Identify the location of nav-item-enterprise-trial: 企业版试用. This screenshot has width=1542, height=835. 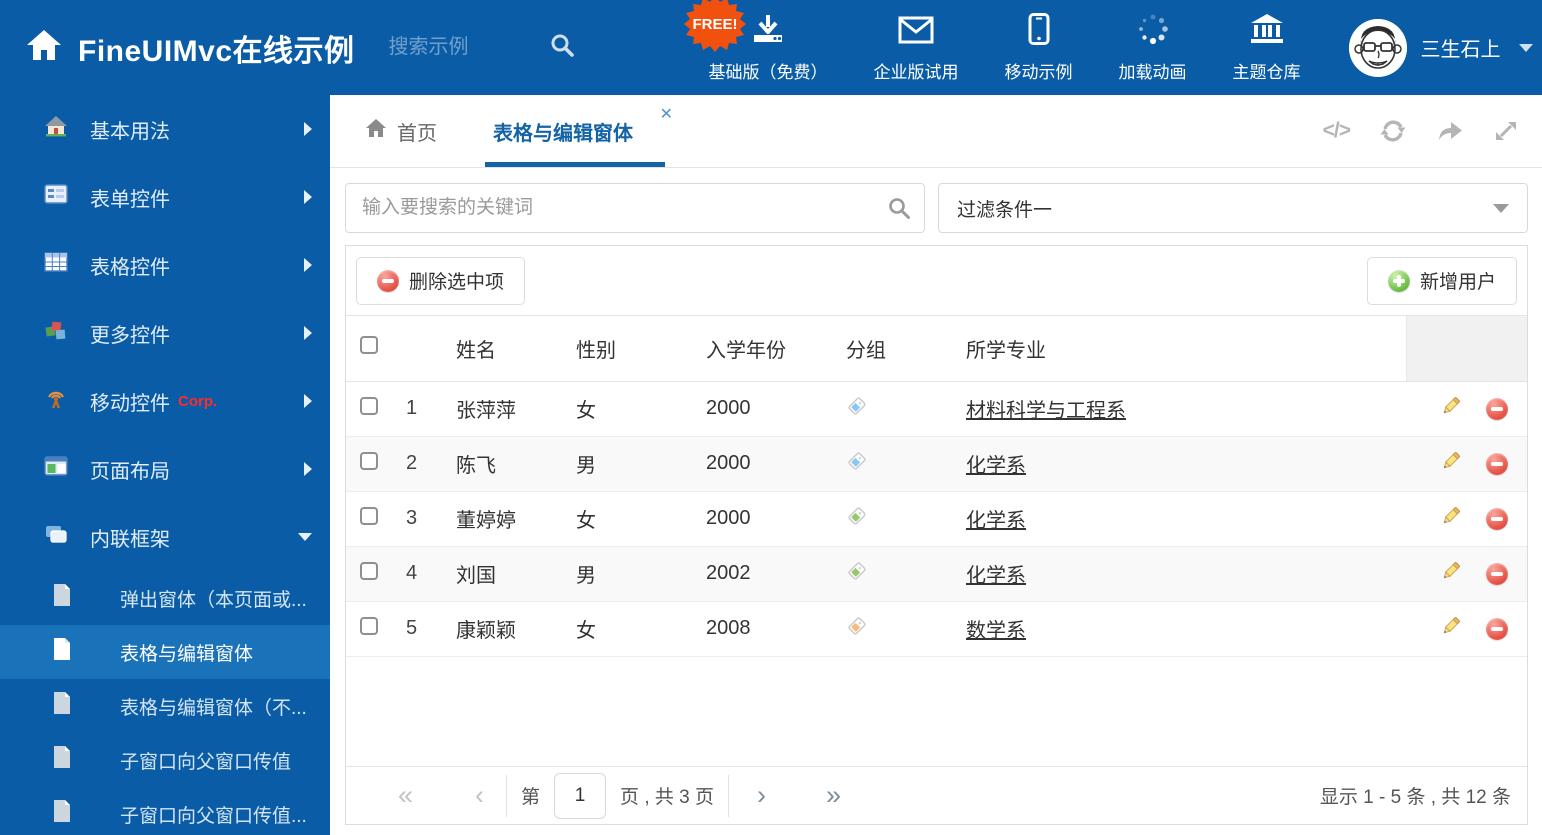
(916, 49).